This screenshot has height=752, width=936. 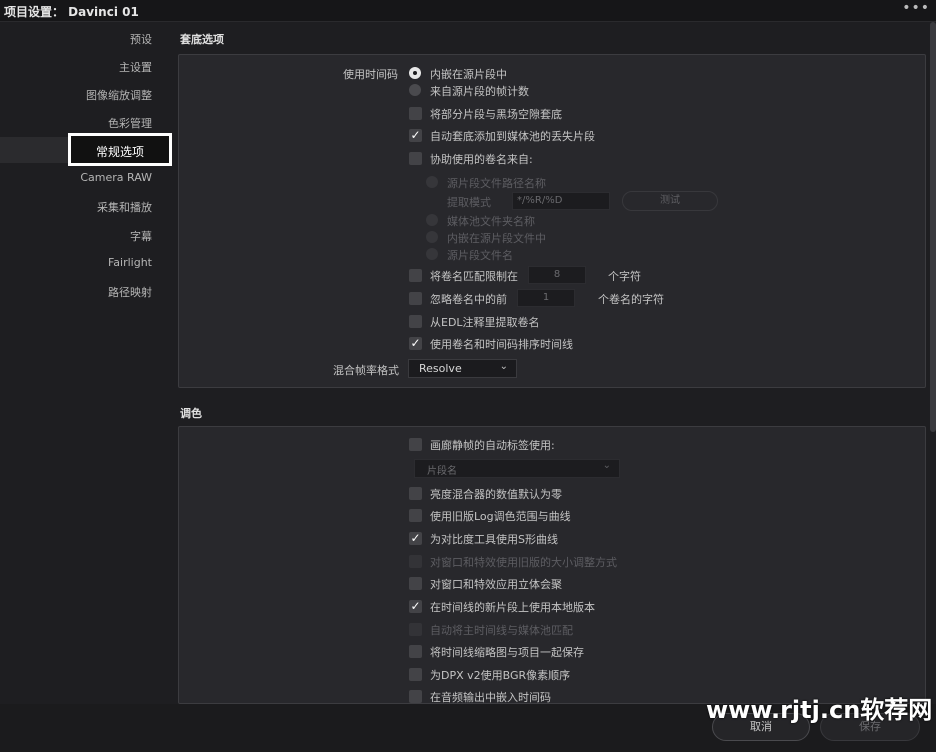 I want to click on embed-timecode-checkbox, so click(x=415, y=696).